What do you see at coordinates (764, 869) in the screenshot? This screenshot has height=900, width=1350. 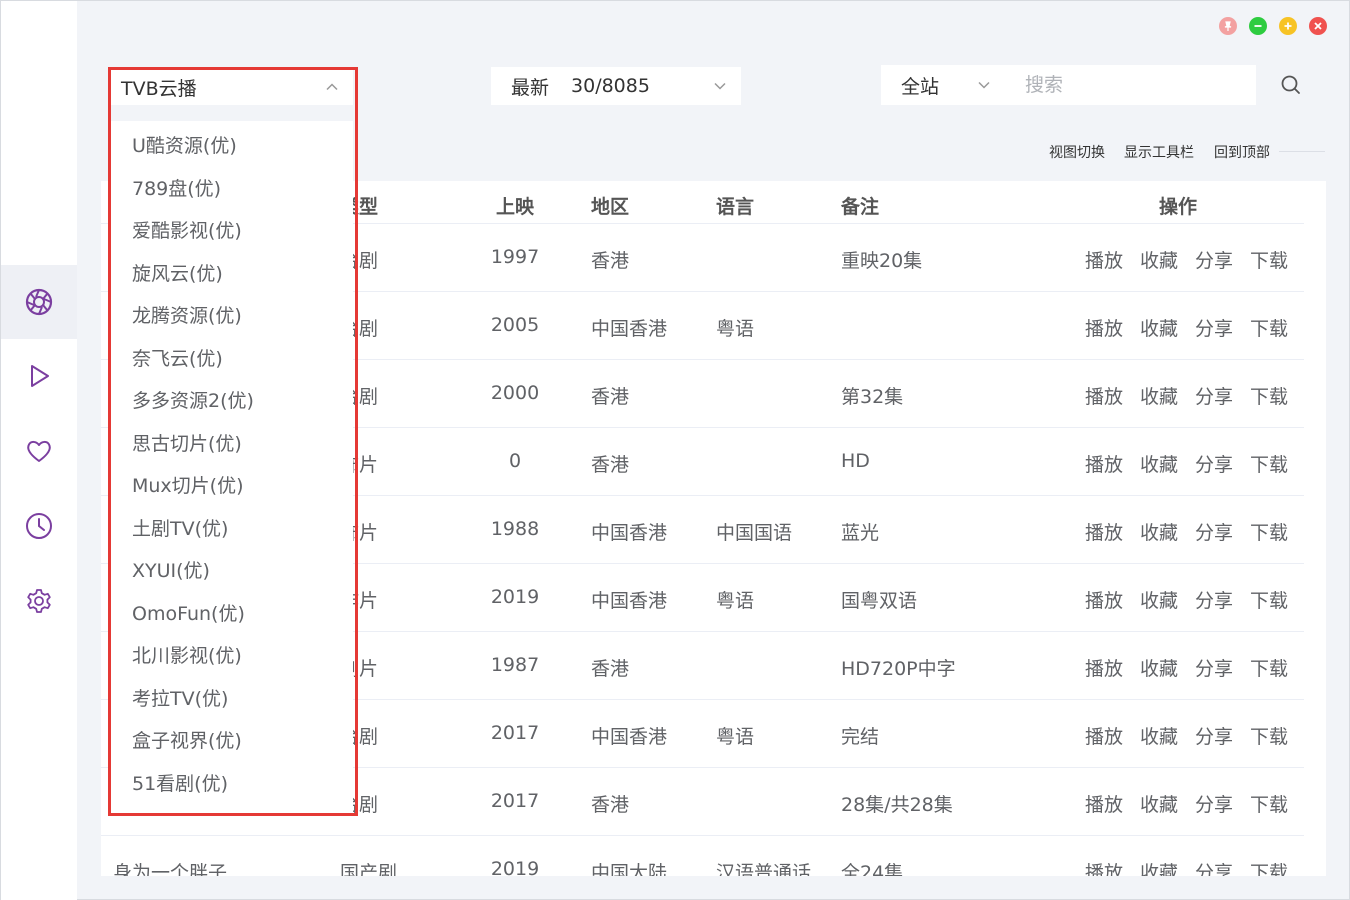 I see `cell-language: 汉语普通话` at bounding box center [764, 869].